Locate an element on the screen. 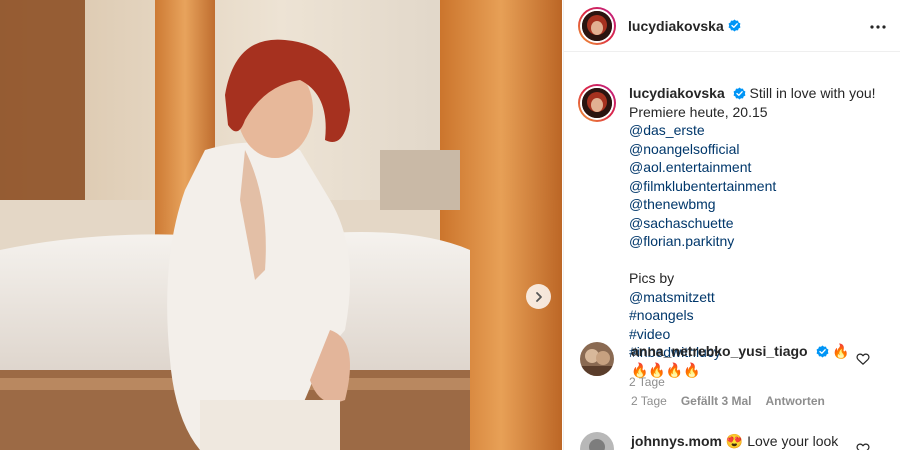  mention-link: @matsmitzett is located at coordinates (754, 297).